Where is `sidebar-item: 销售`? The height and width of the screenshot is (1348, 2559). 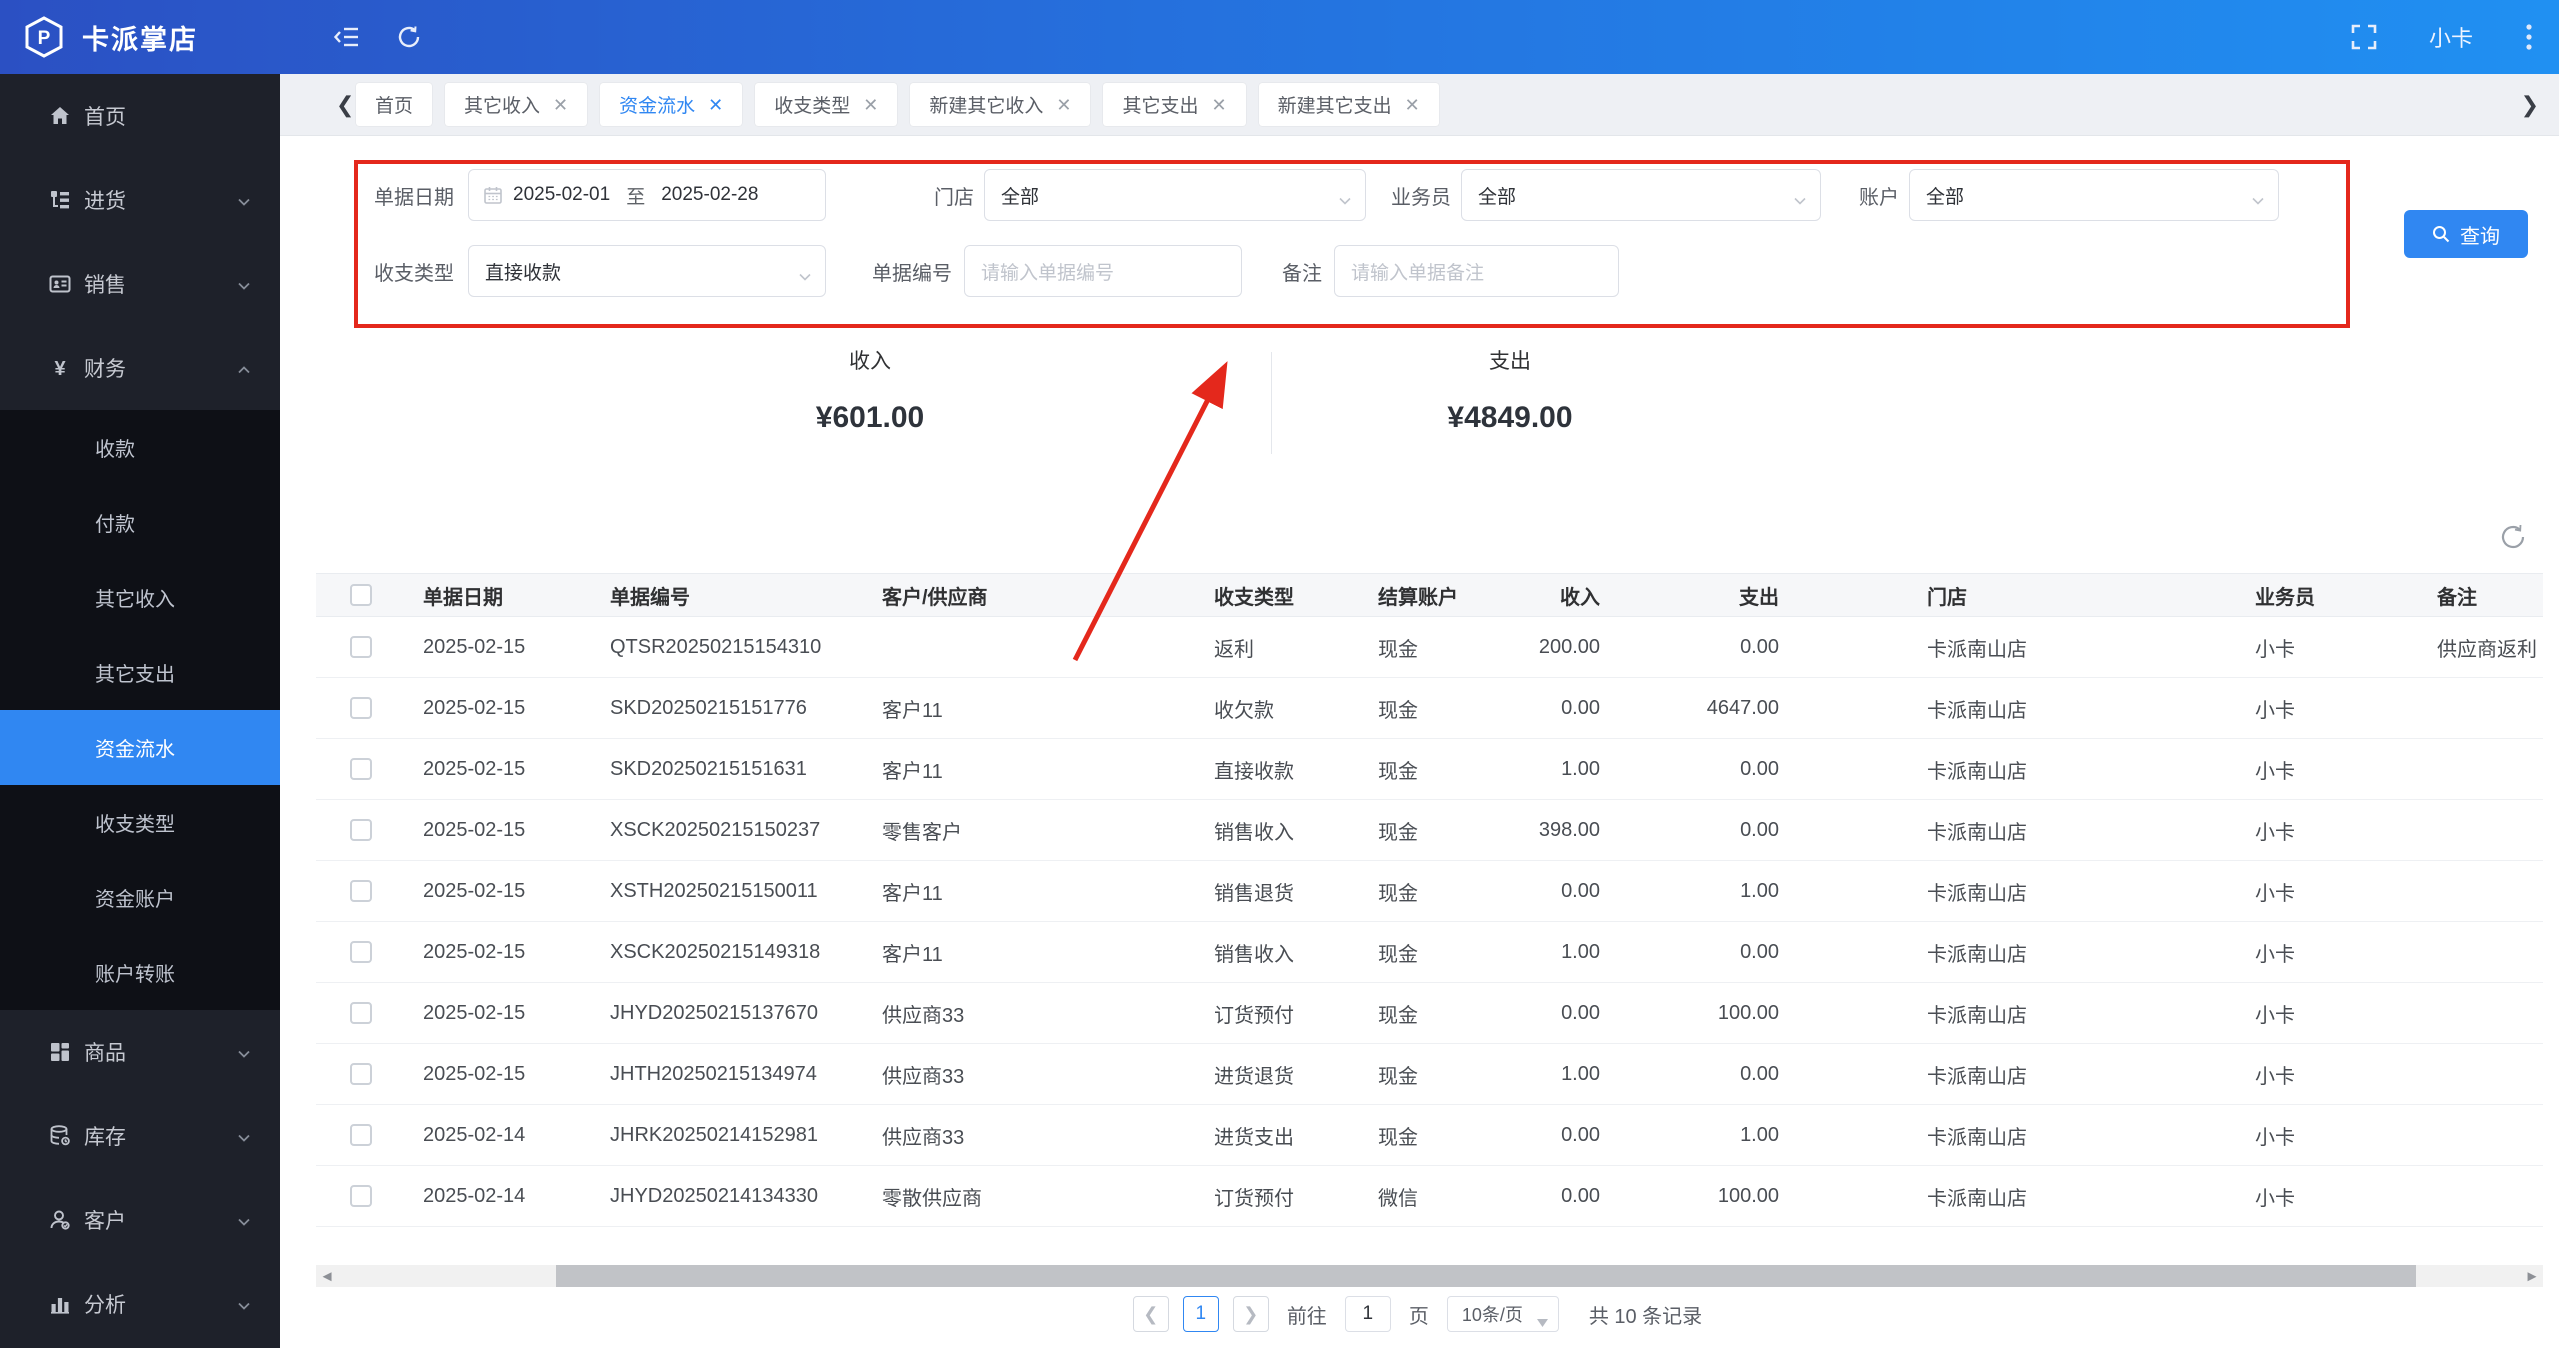 sidebar-item: 销售 is located at coordinates (140, 284).